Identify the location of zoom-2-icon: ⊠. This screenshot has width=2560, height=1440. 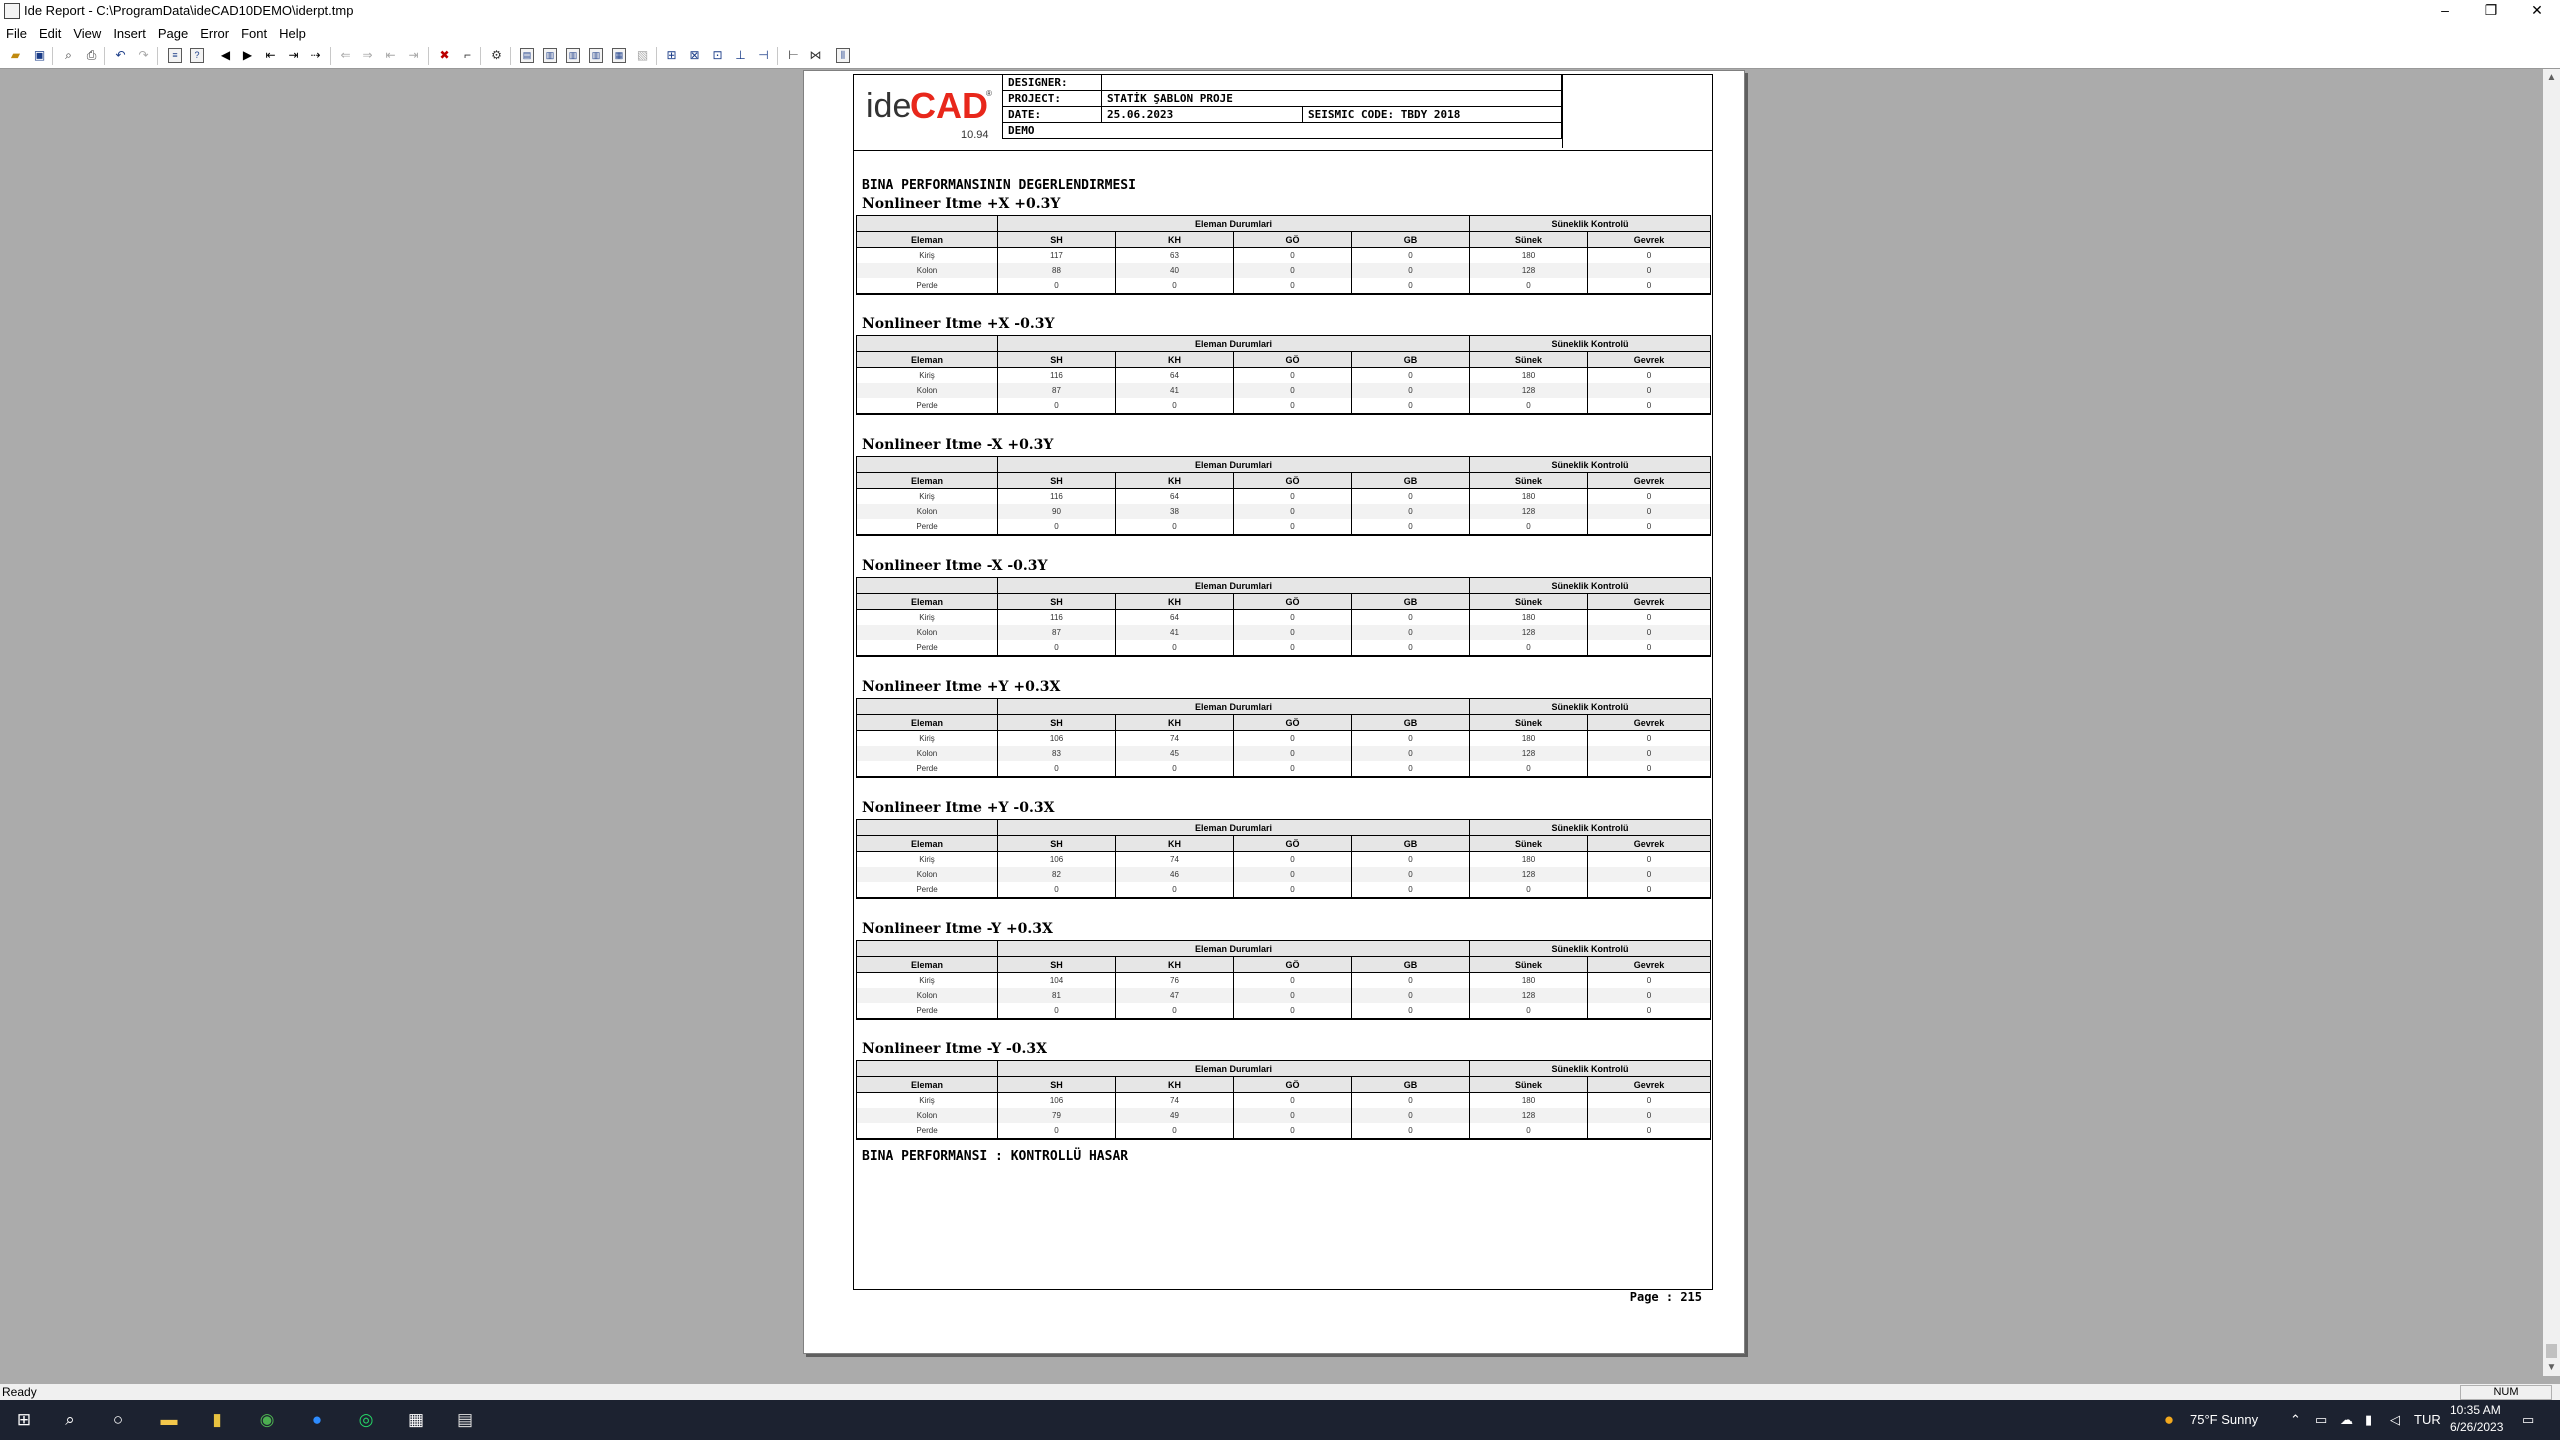
(694, 55).